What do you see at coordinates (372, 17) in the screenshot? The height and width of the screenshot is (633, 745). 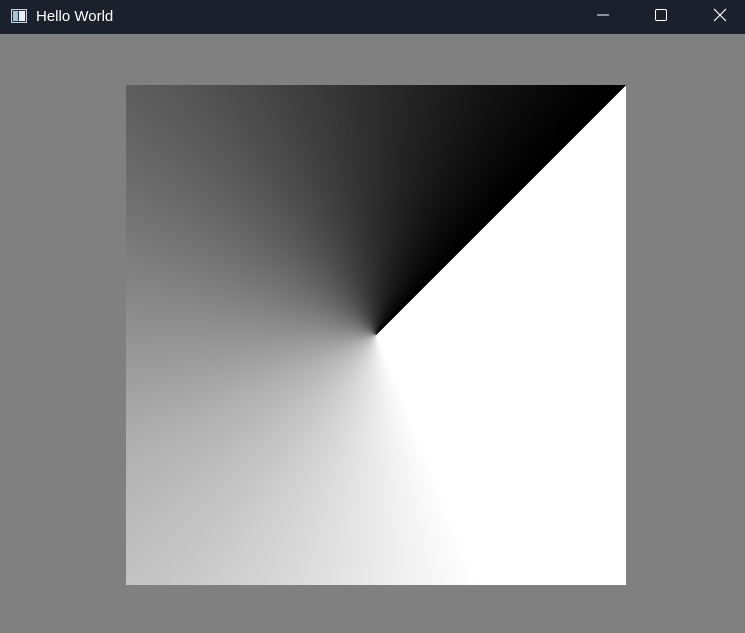 I see `title-bar: Hello World` at bounding box center [372, 17].